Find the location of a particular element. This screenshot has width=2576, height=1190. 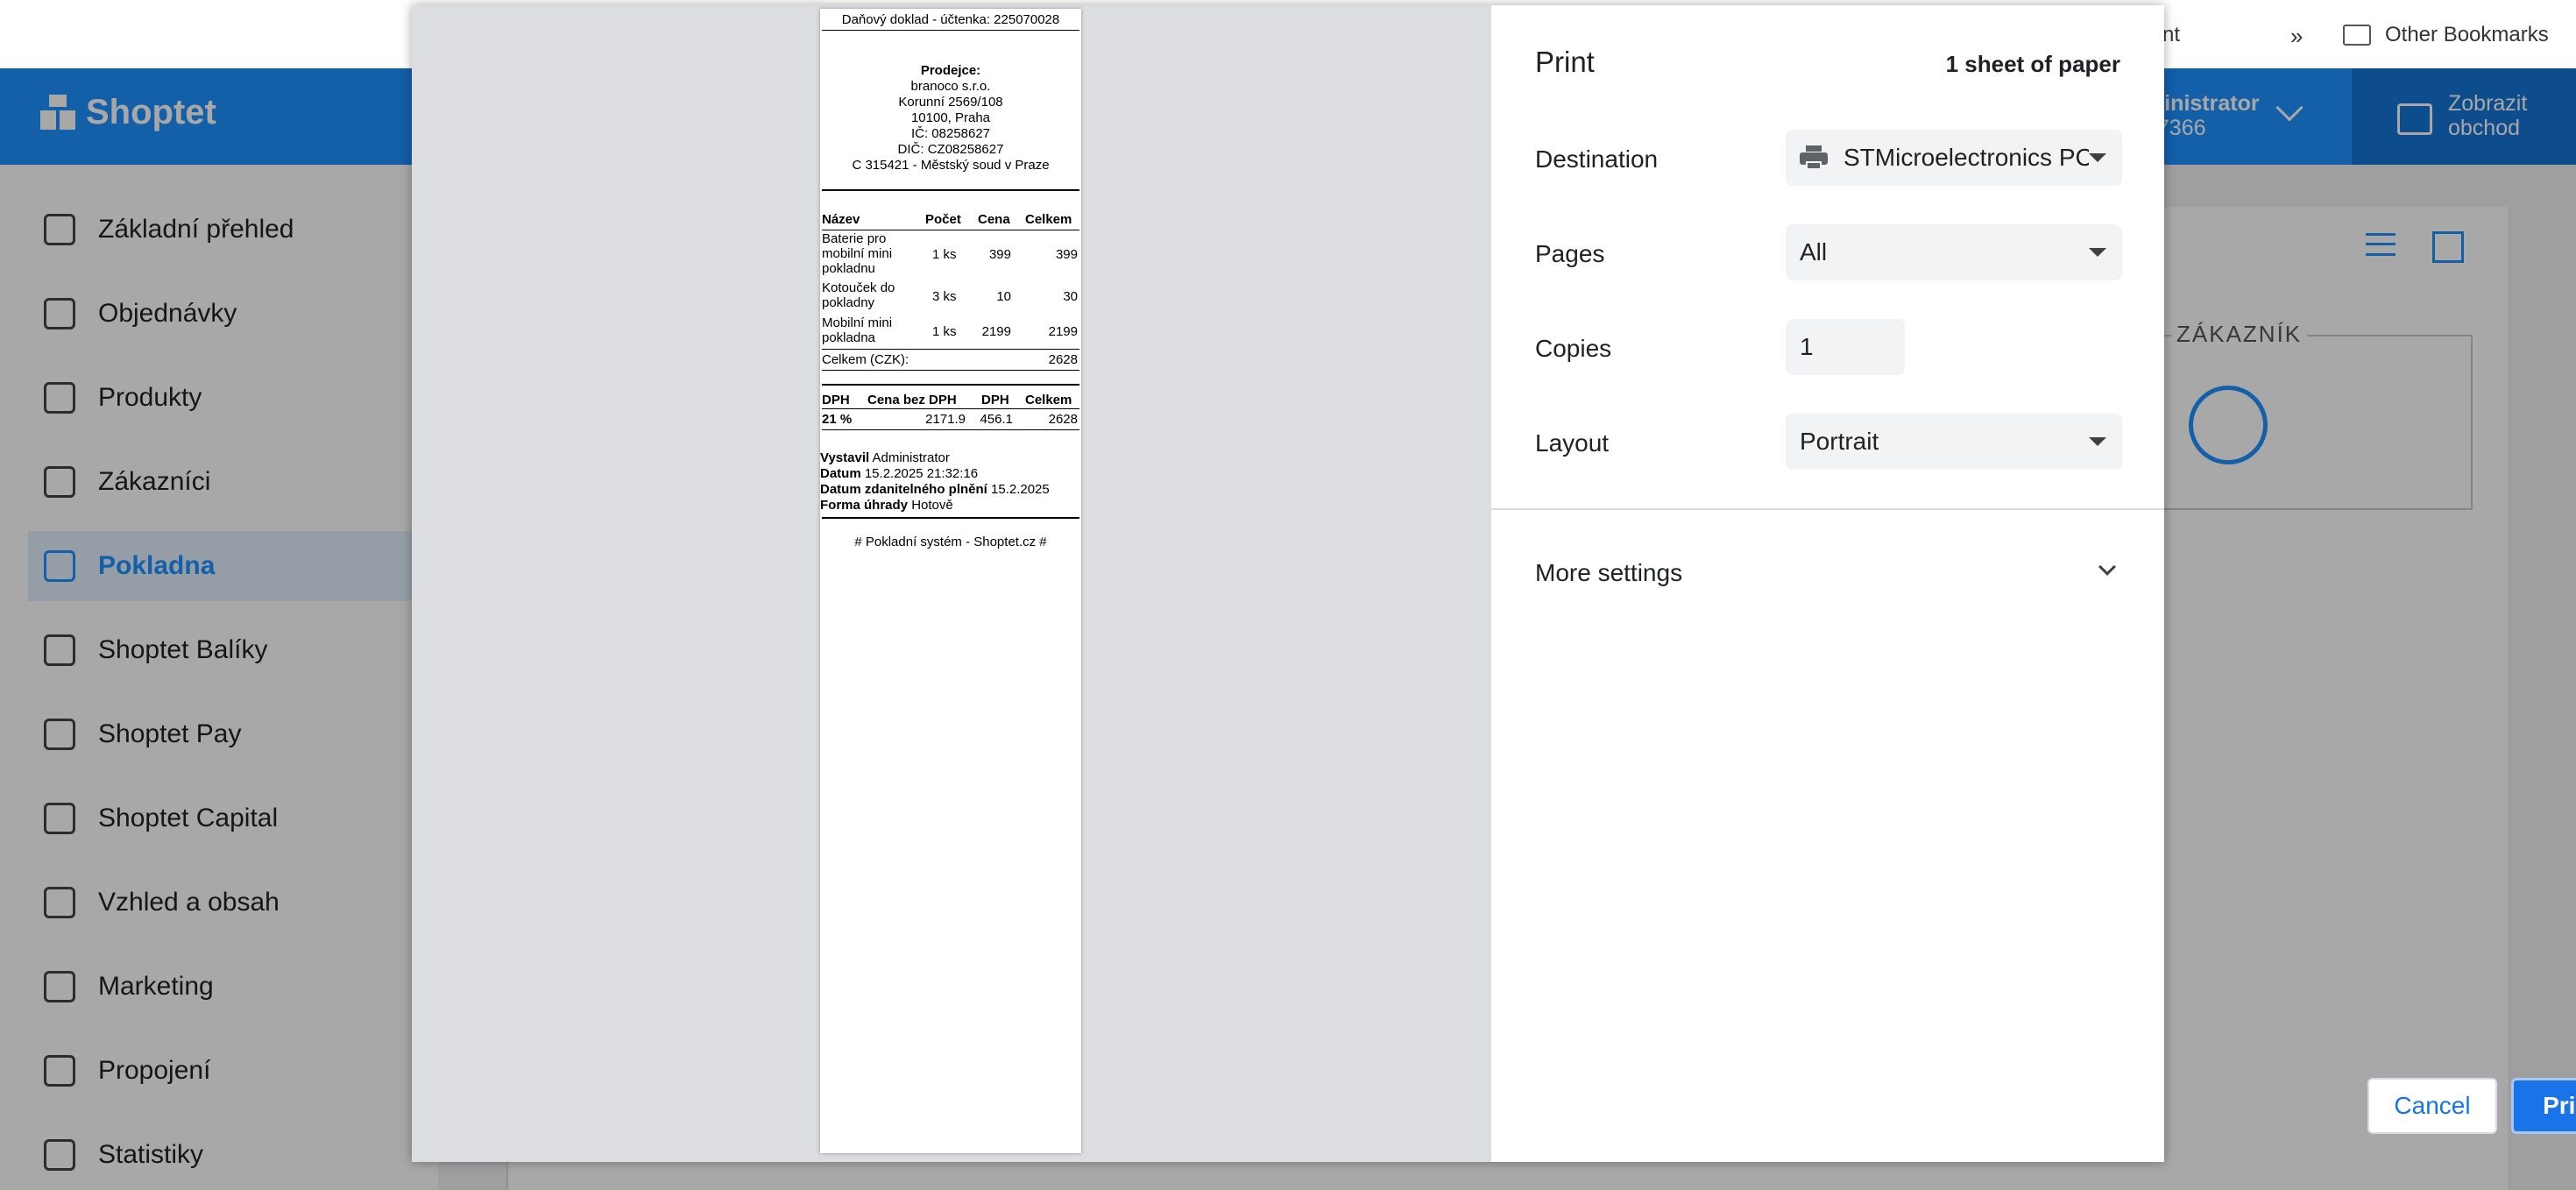

issued-by-value: Administrator is located at coordinates (911, 457).